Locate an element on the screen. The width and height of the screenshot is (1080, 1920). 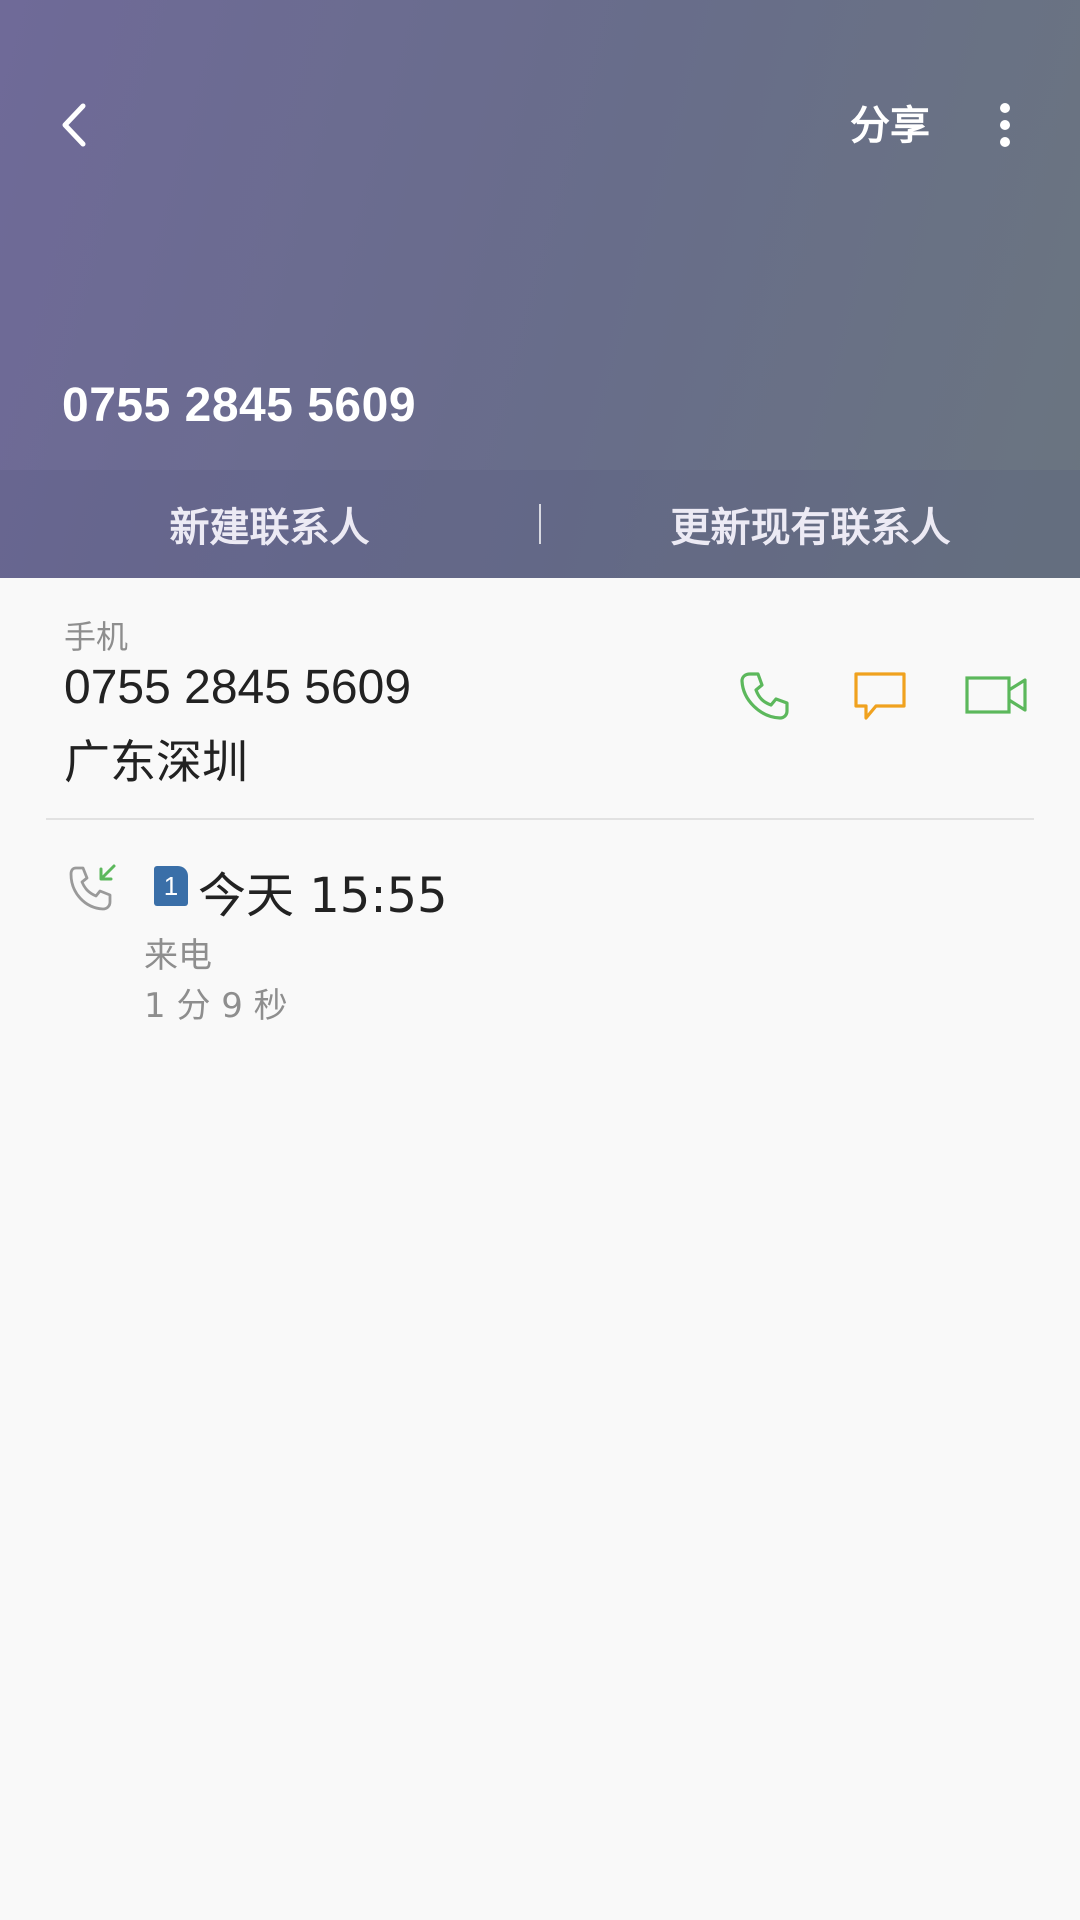
phone-icon is located at coordinates (764, 696).